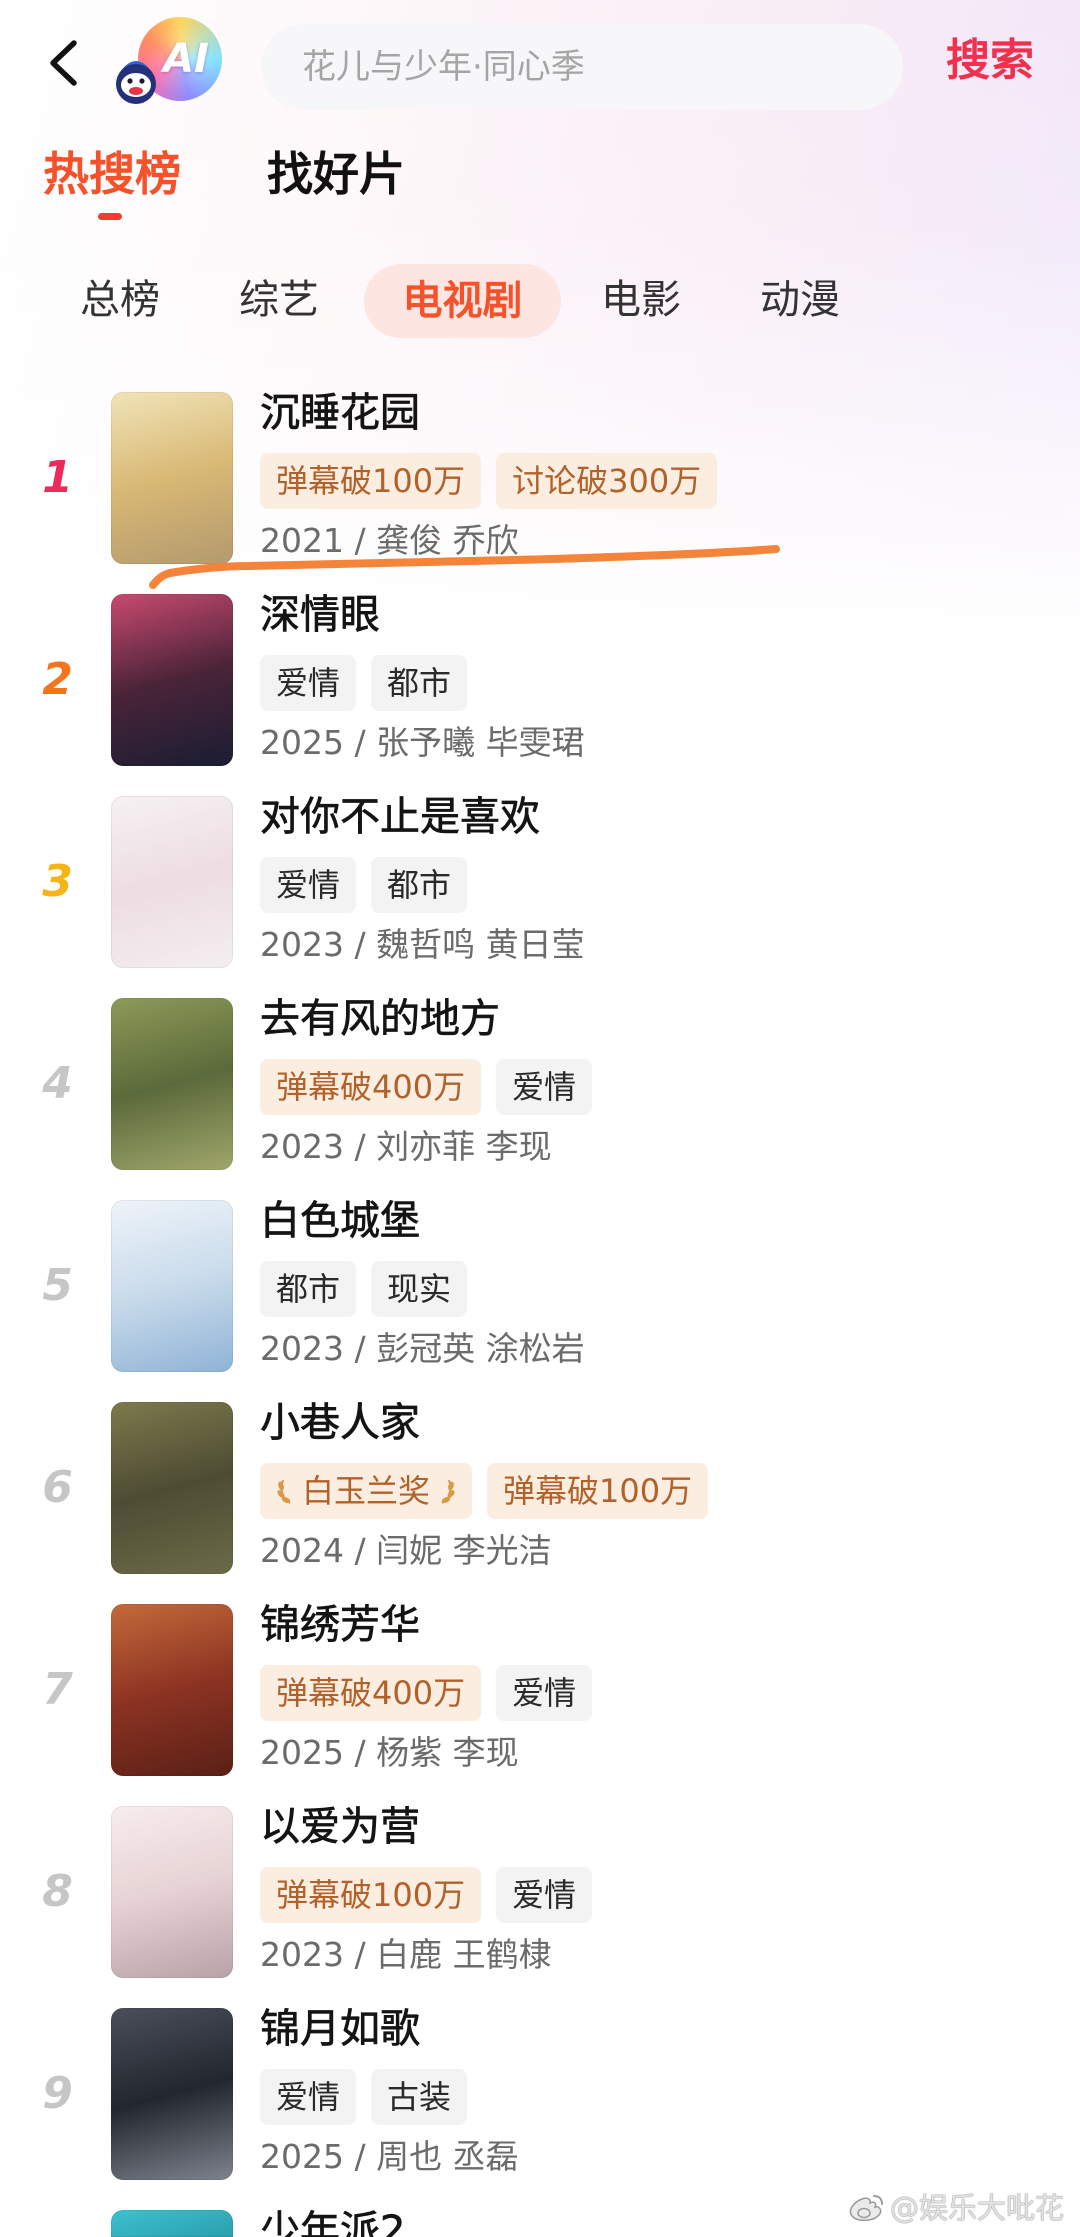  What do you see at coordinates (406, 1954) in the screenshot?
I see `year-and-cast: 2023 / 白鹿 王鹤棣` at bounding box center [406, 1954].